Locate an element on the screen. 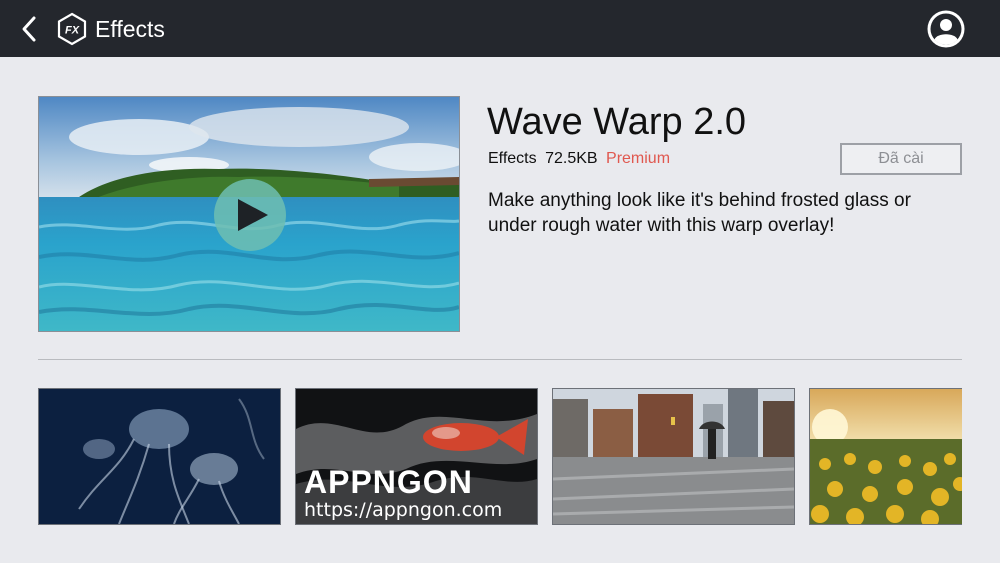 This screenshot has width=1000, height=563. fx-hexagon-icon: FX is located at coordinates (72, 29).